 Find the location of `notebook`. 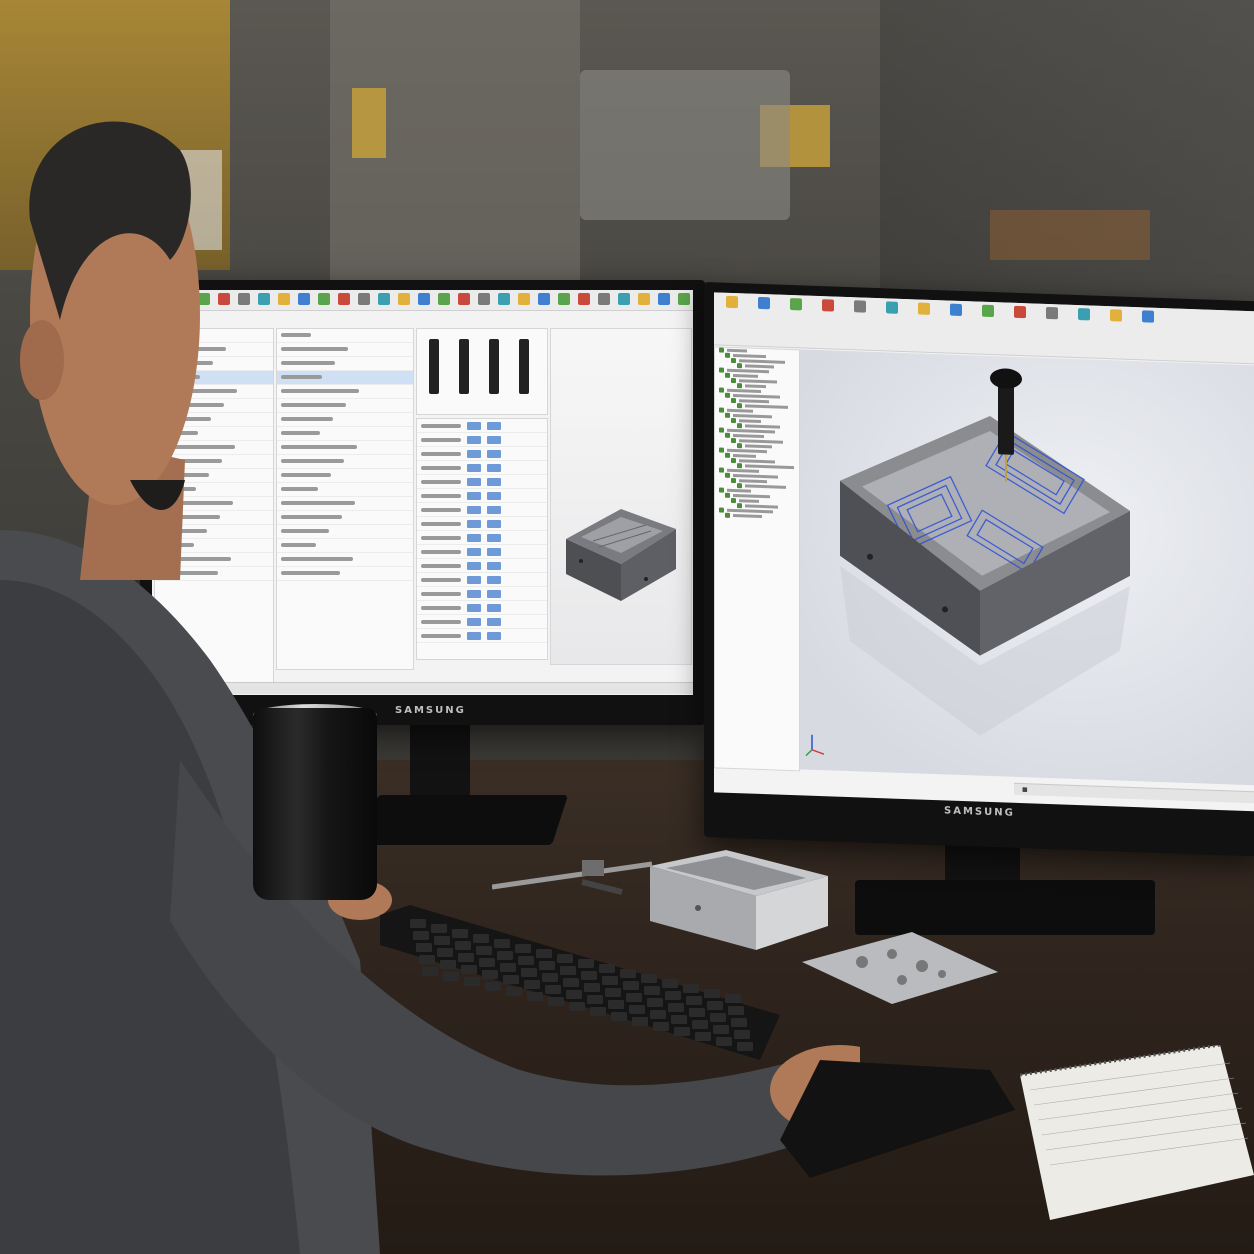

notebook is located at coordinates (1137, 1132).